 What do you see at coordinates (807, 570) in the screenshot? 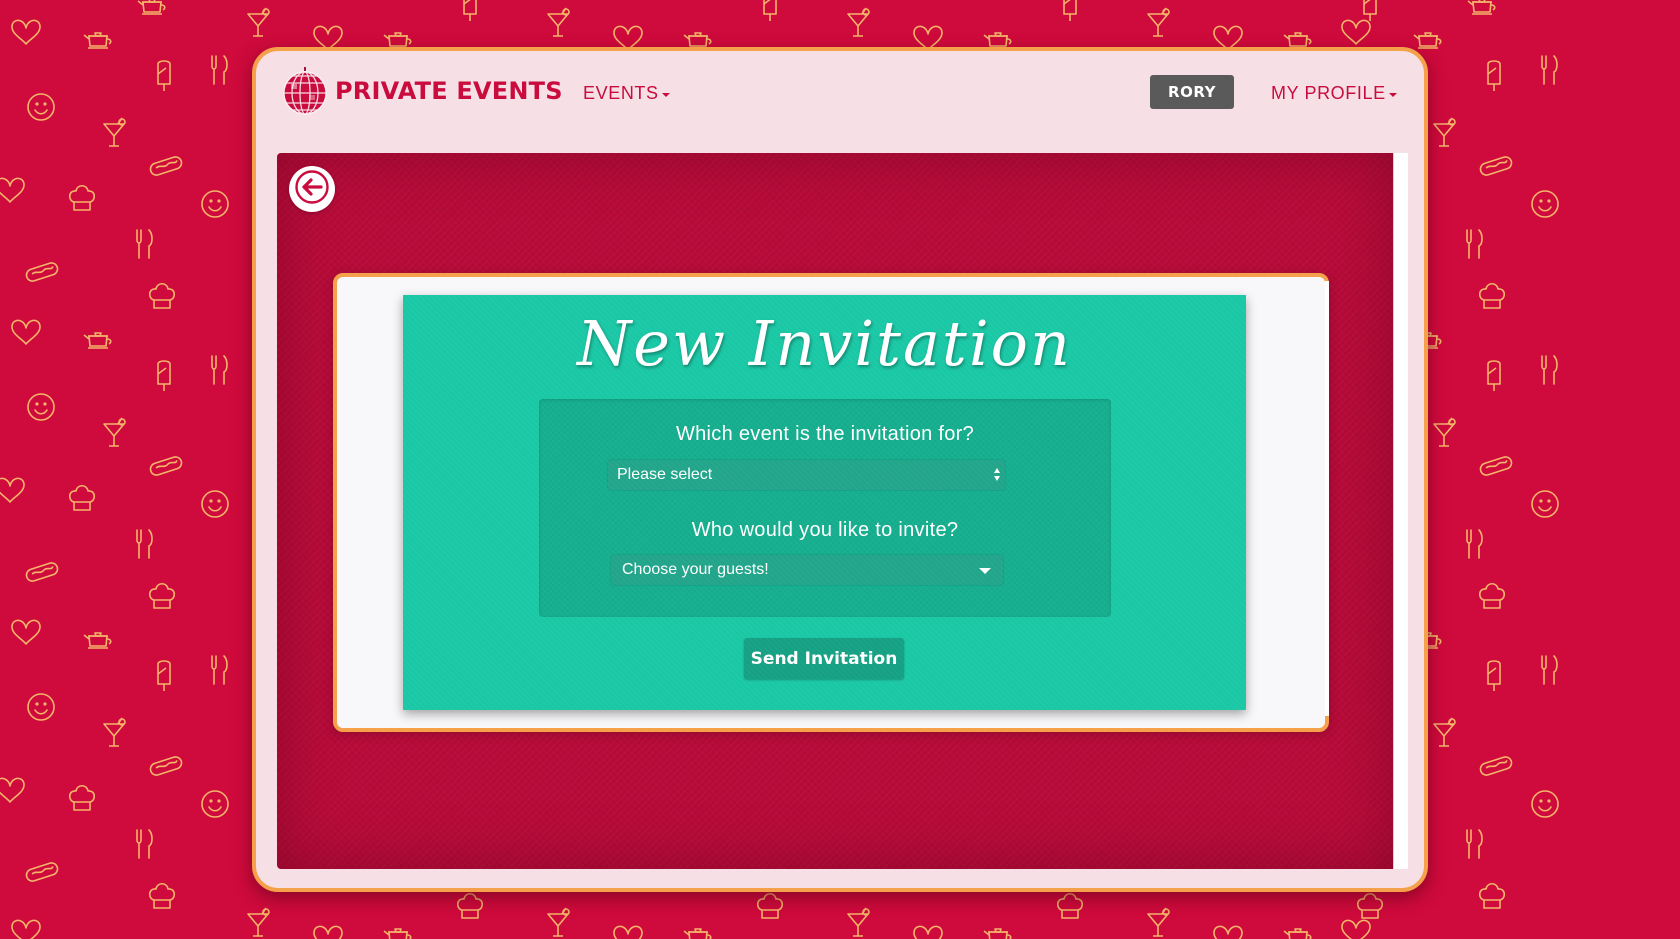
I see `guest-select: Choose your guests!` at bounding box center [807, 570].